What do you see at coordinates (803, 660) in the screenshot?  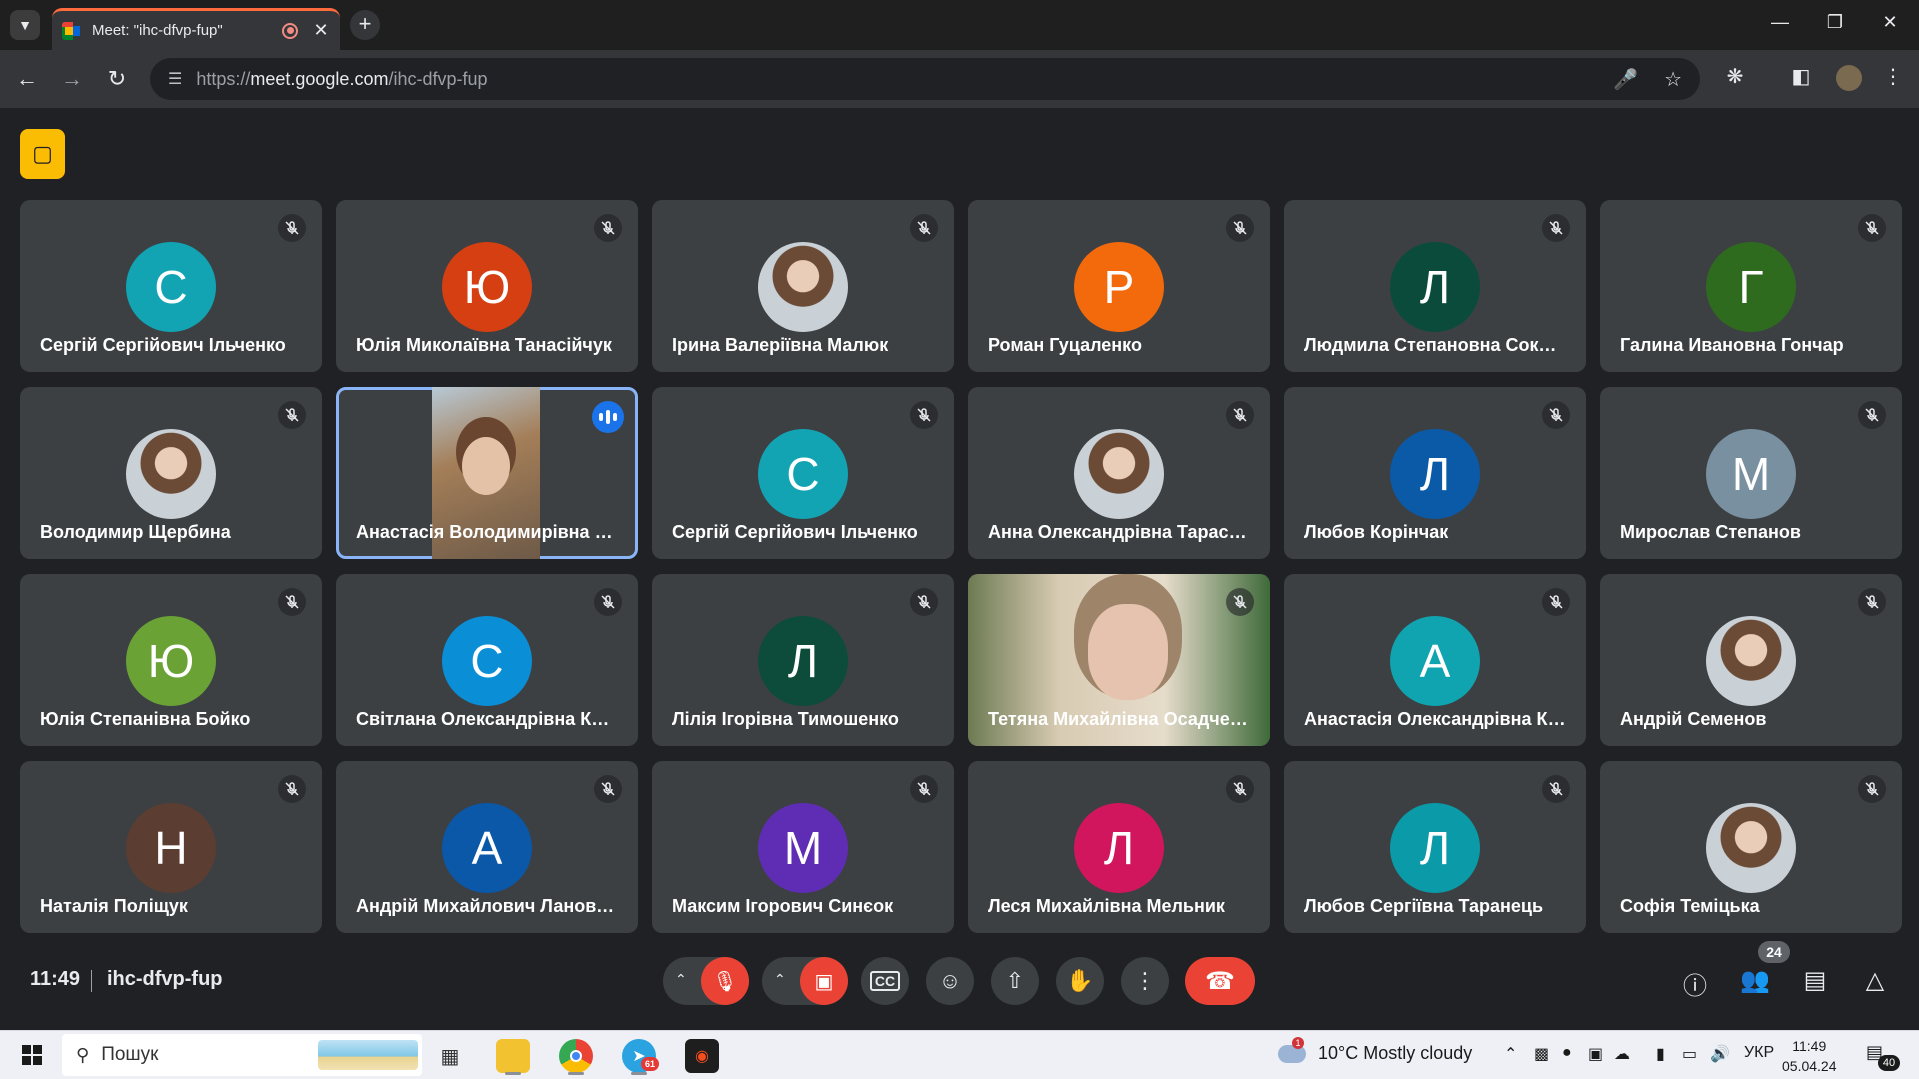 I see `participant-tile: Л Лілія Ігорівна Тимошенко` at bounding box center [803, 660].